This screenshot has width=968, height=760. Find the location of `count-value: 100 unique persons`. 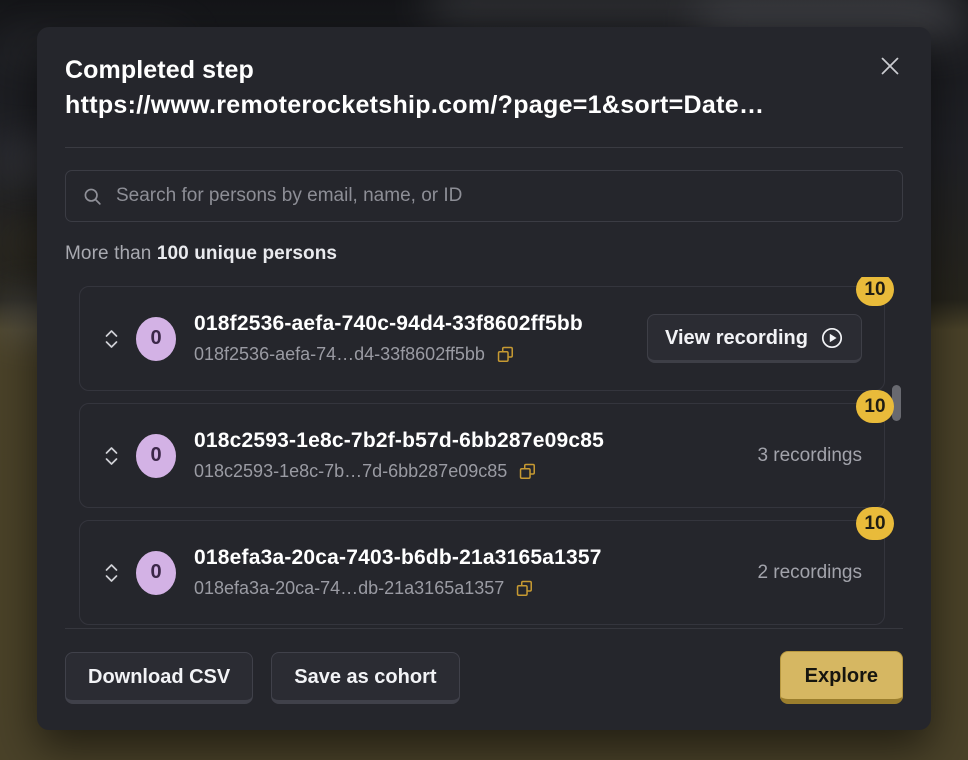

count-value: 100 unique persons is located at coordinates (247, 253).